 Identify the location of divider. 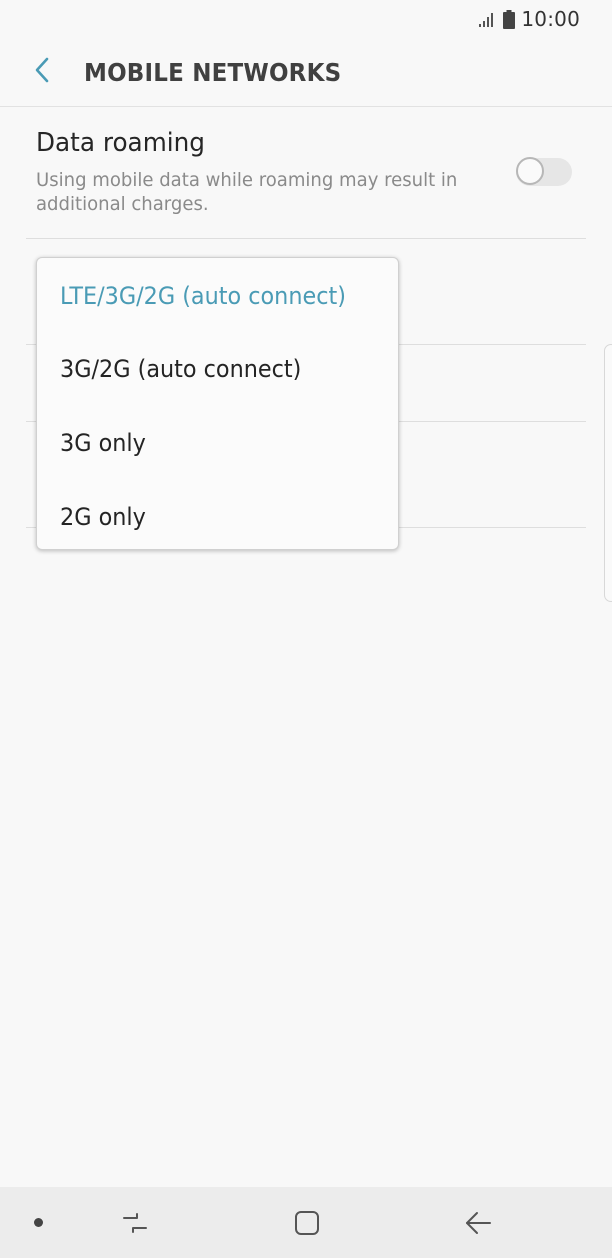
(306, 238).